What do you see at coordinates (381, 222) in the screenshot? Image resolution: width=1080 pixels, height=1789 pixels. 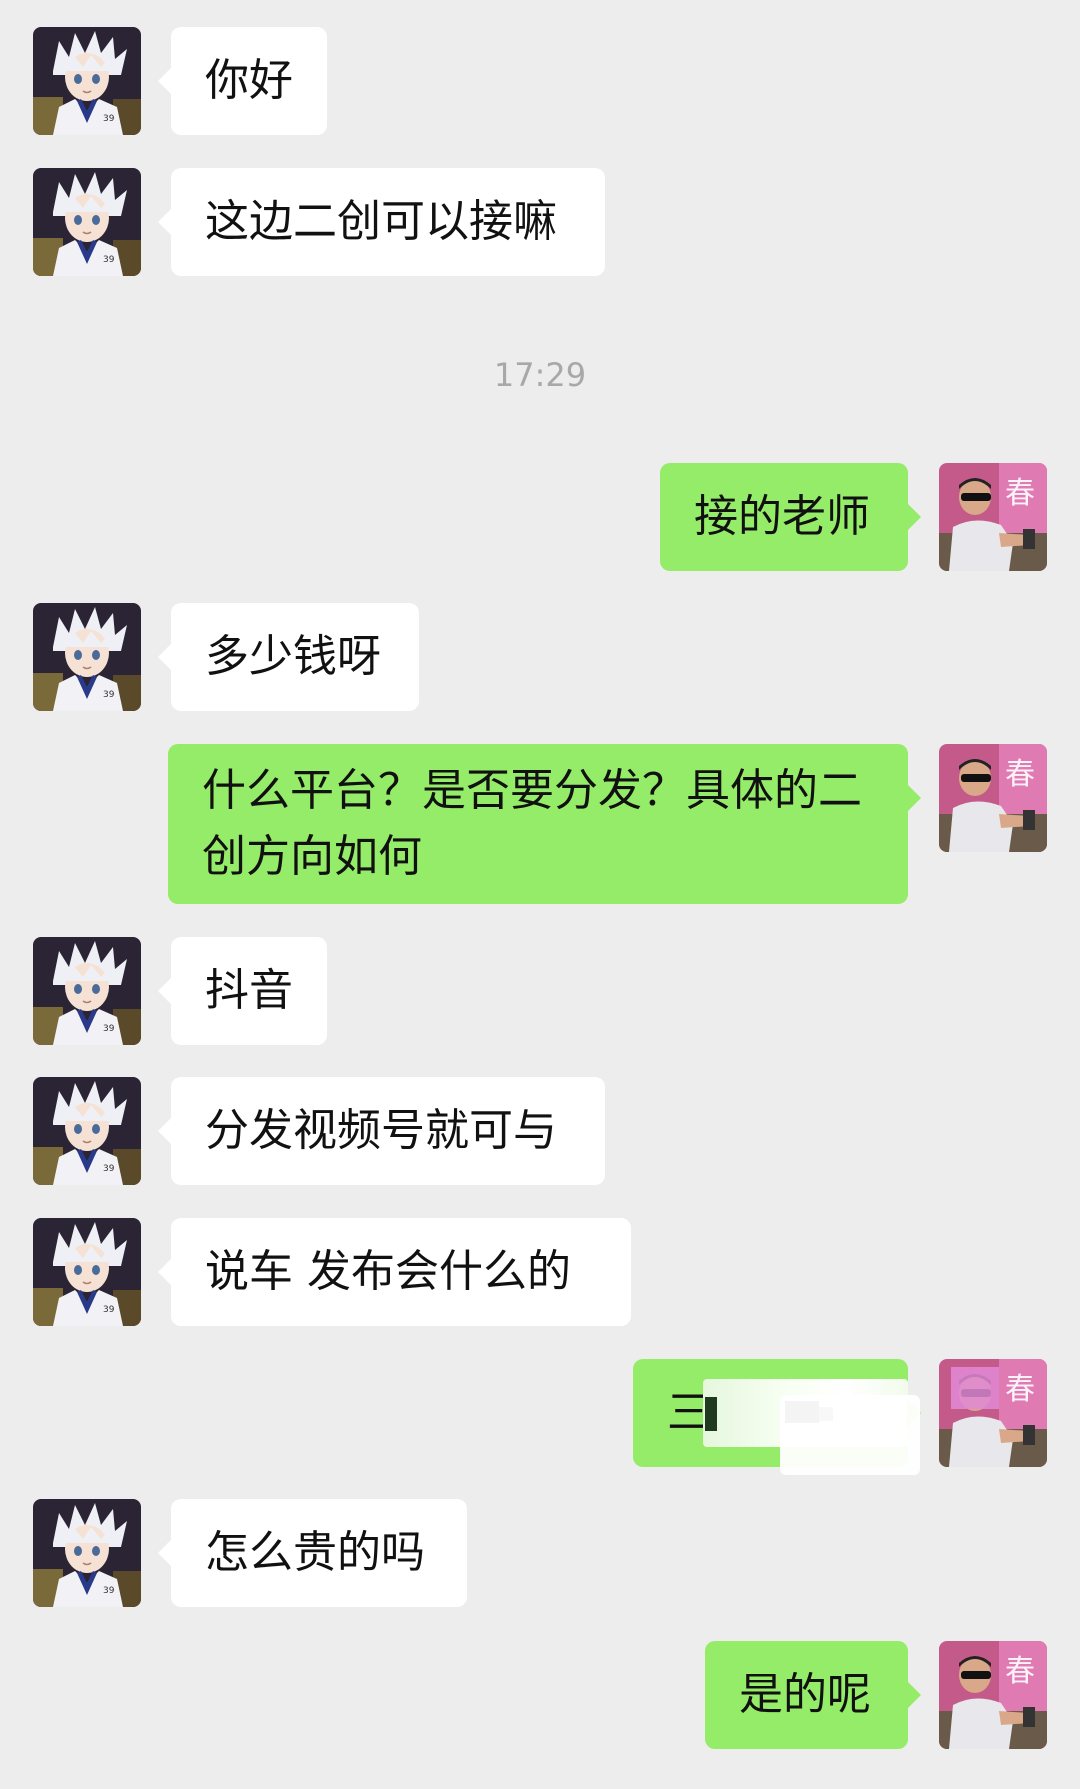 I see `incoming-message-bubble: 这边二创可以接嘛` at bounding box center [381, 222].